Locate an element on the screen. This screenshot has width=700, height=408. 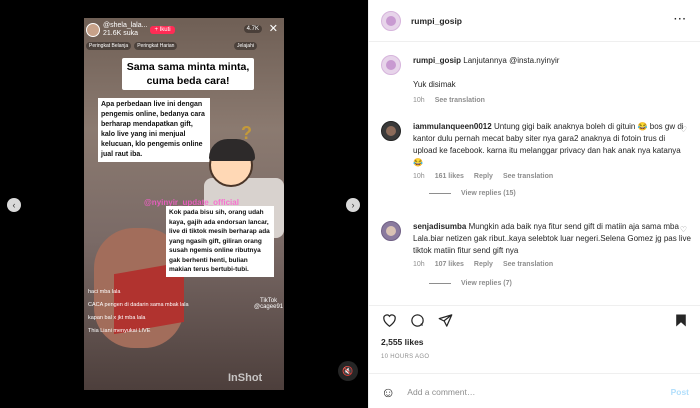
tiktok-likes: 21.6K suka is located at coordinates (121, 33).